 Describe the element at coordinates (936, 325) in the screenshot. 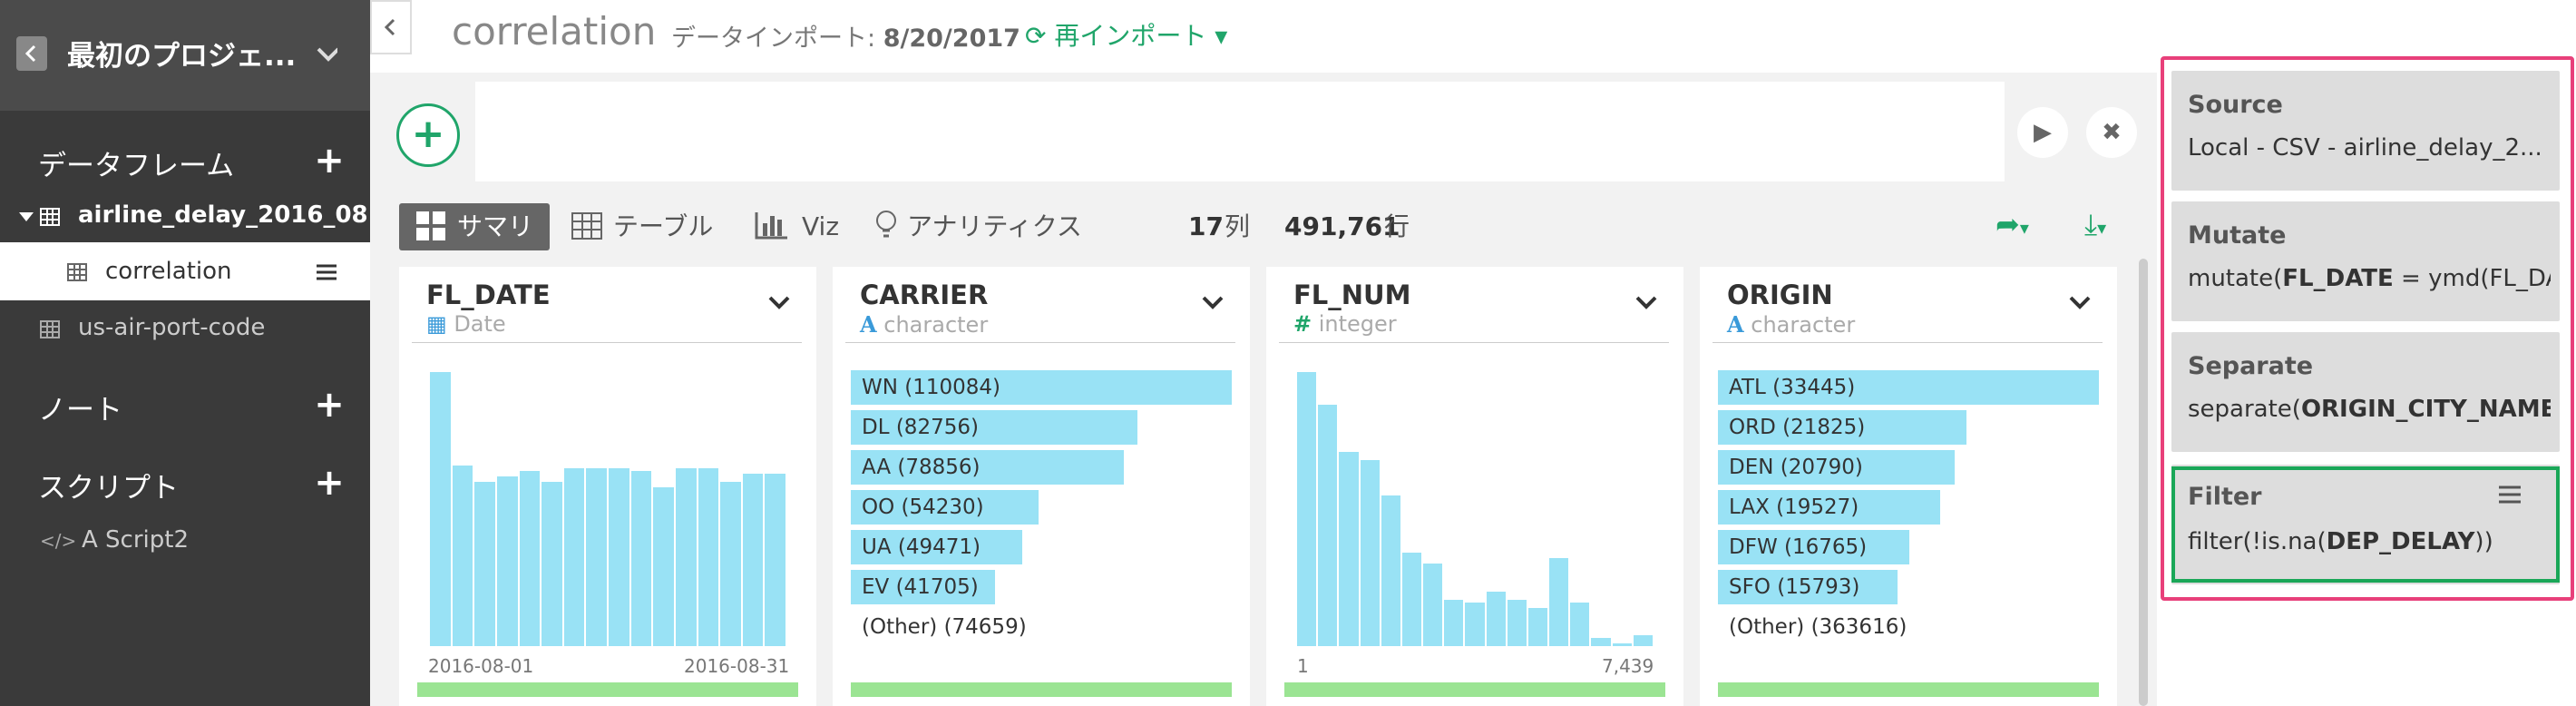

I see `column-type-label: character` at that location.